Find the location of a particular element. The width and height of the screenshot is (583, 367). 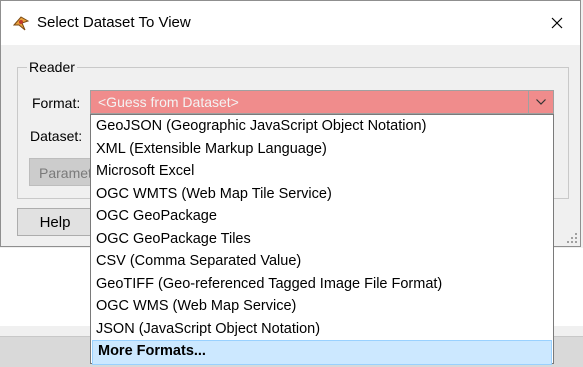

format-label: Format: is located at coordinates (56, 103).